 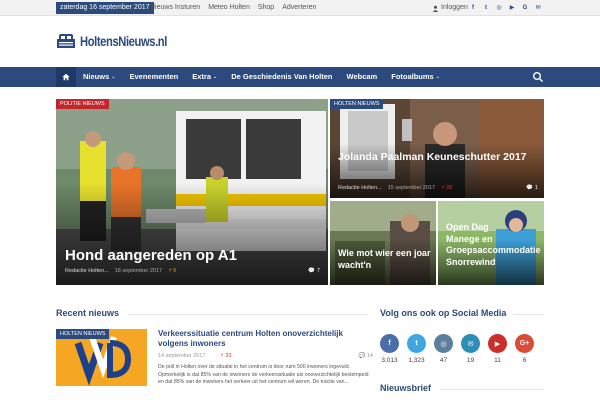 I want to click on top-link-nieuws-insturen: Nieuws Insturen, so click(x=175, y=8).